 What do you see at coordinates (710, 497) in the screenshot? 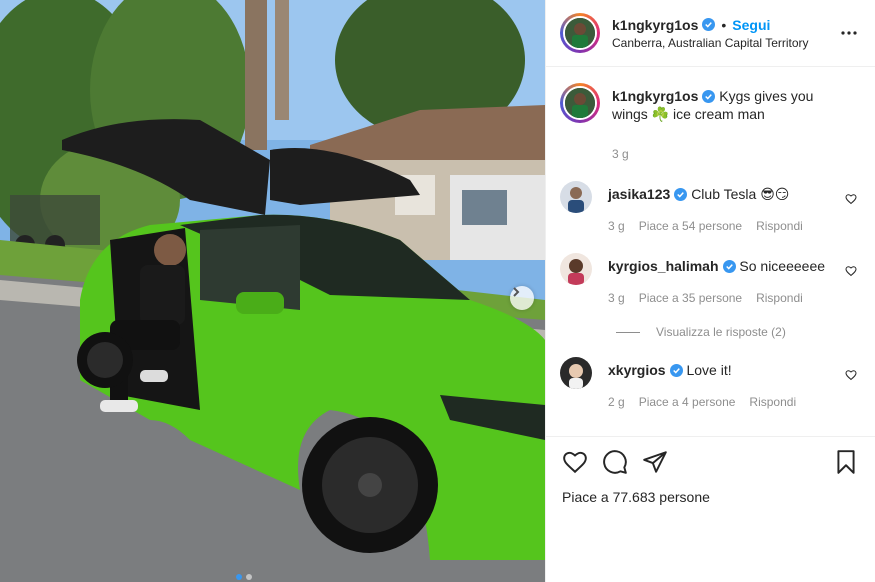
I see `likes-count: Piace a 77.683 persone` at bounding box center [710, 497].